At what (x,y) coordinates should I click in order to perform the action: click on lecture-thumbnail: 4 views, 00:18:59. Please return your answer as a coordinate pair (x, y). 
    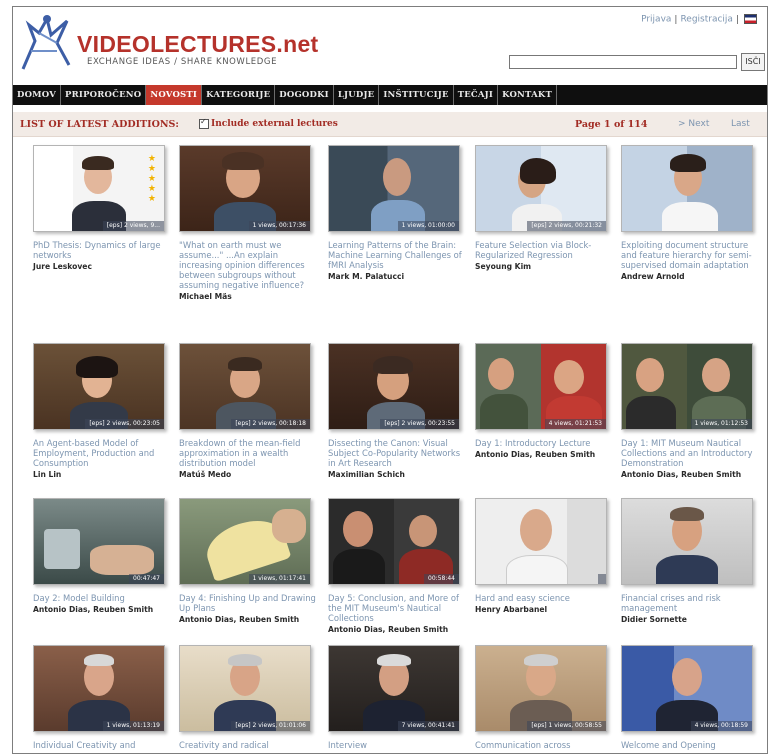
    Looking at the image, I should click on (687, 688).